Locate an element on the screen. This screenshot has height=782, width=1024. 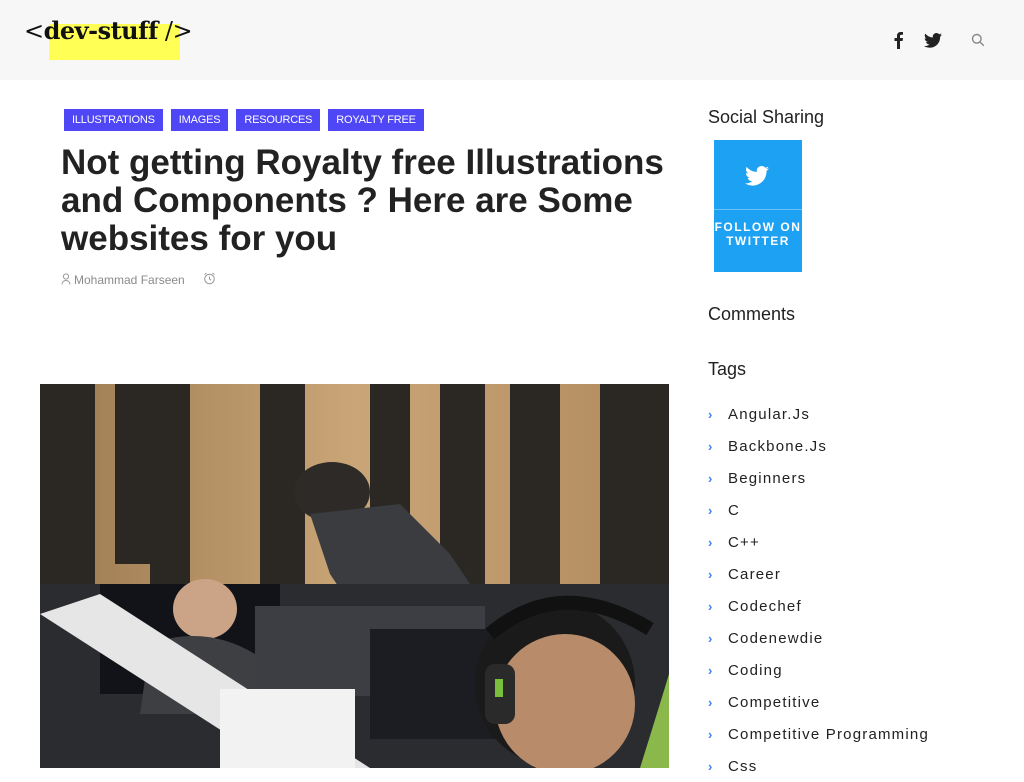
logo-prefix: < is located at coordinates (34, 31).